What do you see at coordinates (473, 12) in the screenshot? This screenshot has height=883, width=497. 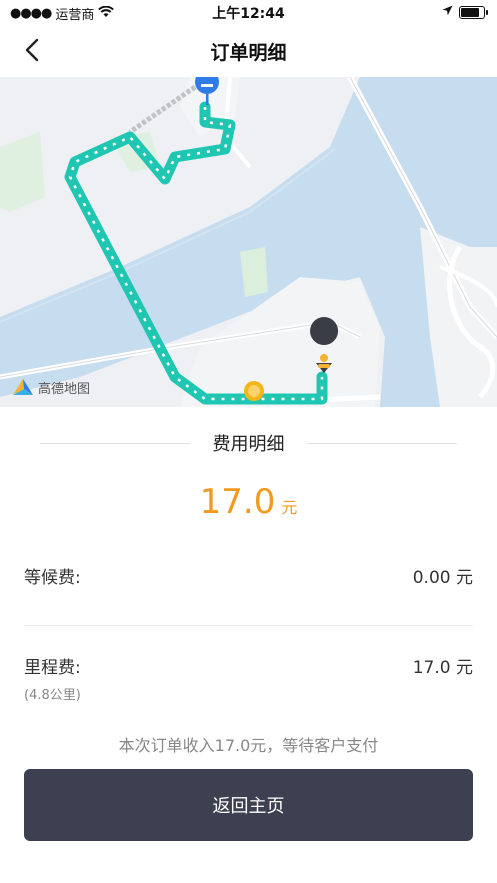 I see `battery-icon` at bounding box center [473, 12].